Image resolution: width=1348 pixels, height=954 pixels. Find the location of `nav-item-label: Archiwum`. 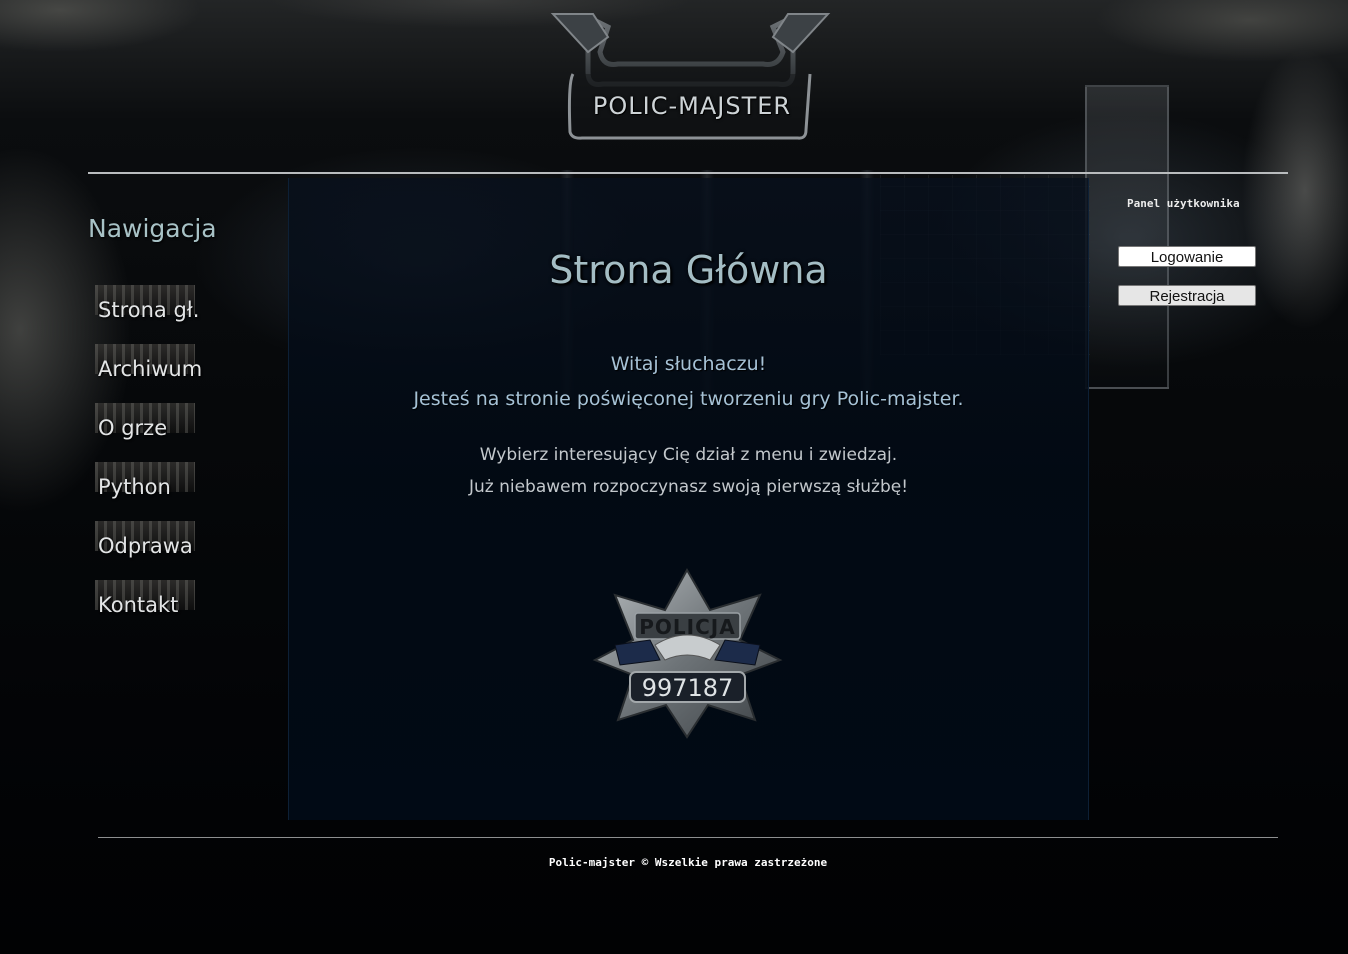

nav-item-label: Archiwum is located at coordinates (150, 369).